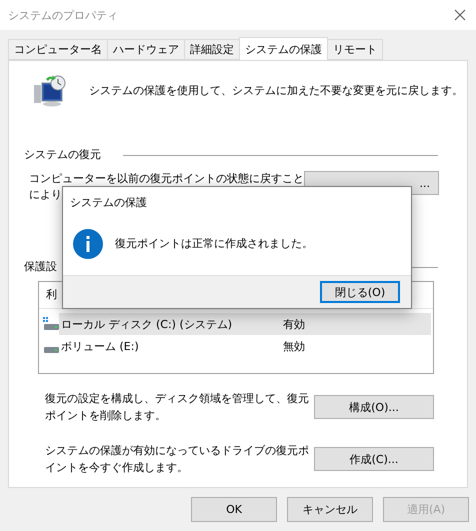 The width and height of the screenshot is (476, 531). I want to click on tab: 詳細設定, so click(212, 49).